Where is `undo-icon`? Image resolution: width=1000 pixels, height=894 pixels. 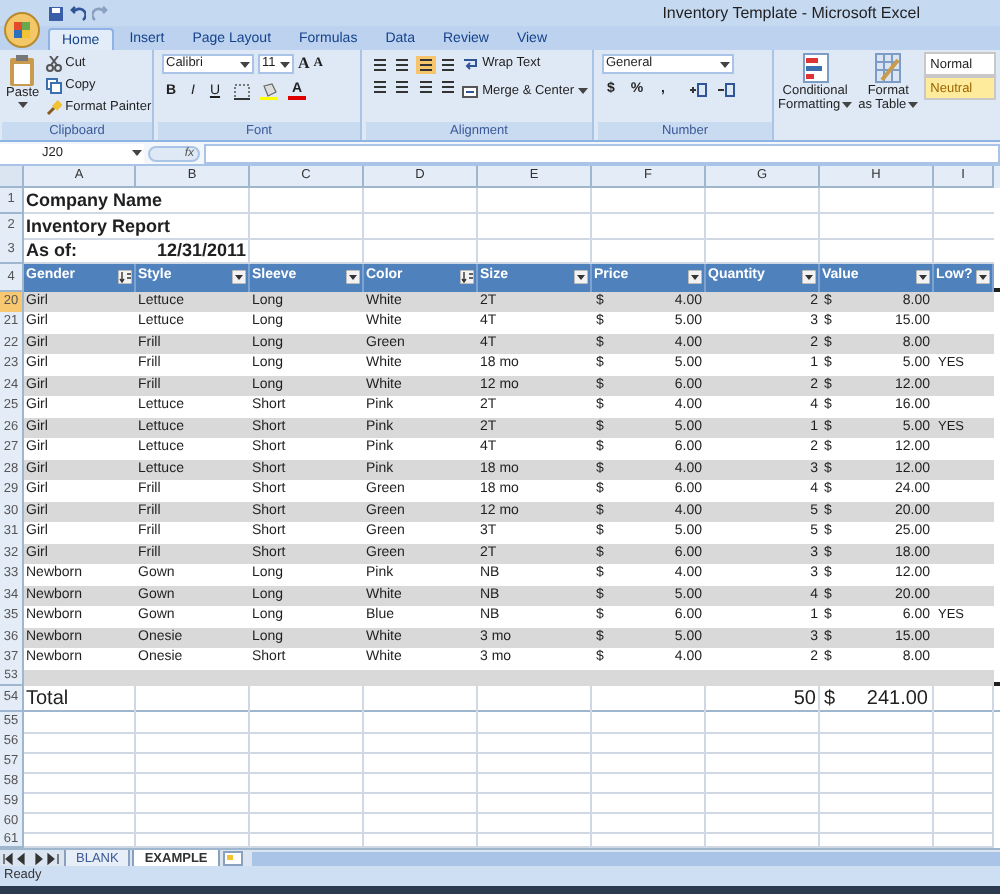
undo-icon is located at coordinates (78, 13).